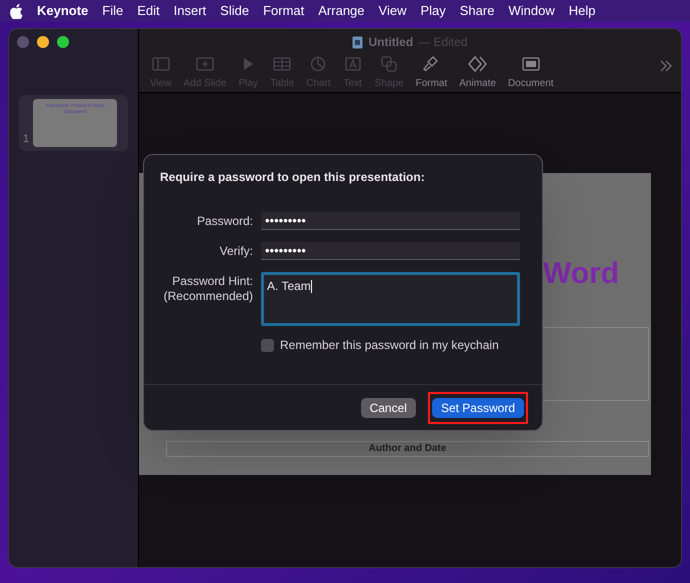  I want to click on menu-item: Help, so click(582, 11).